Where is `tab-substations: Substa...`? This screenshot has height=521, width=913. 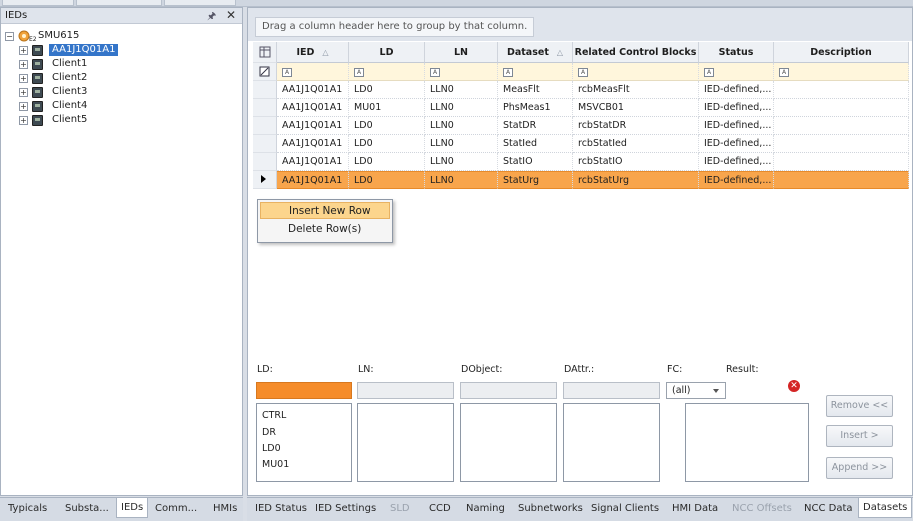 tab-substations: Substa... is located at coordinates (87, 509).